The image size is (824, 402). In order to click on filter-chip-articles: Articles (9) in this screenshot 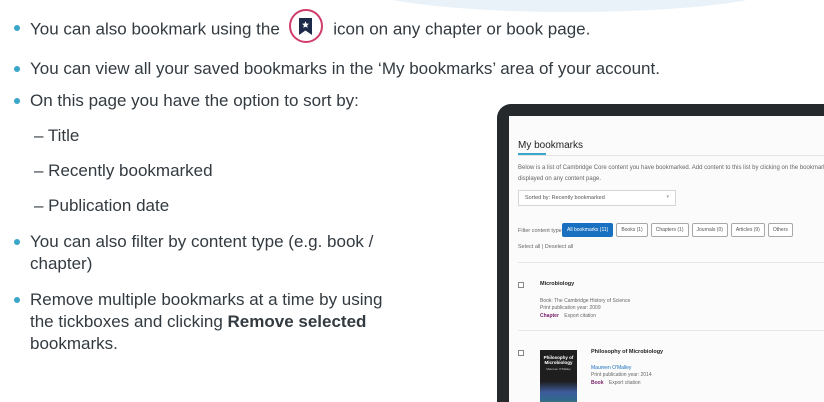, I will do `click(747, 230)`.